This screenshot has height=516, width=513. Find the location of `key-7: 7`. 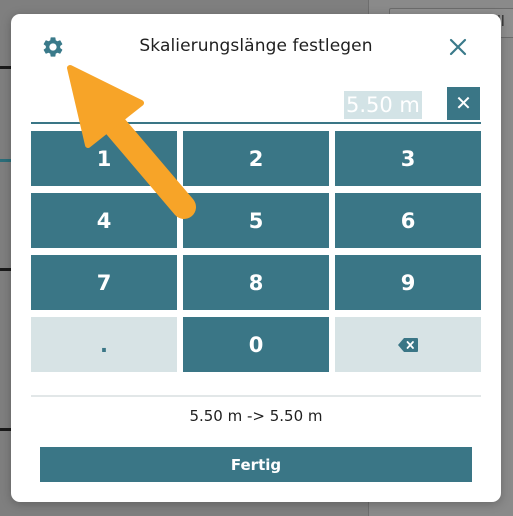

key-7: 7 is located at coordinates (104, 282).